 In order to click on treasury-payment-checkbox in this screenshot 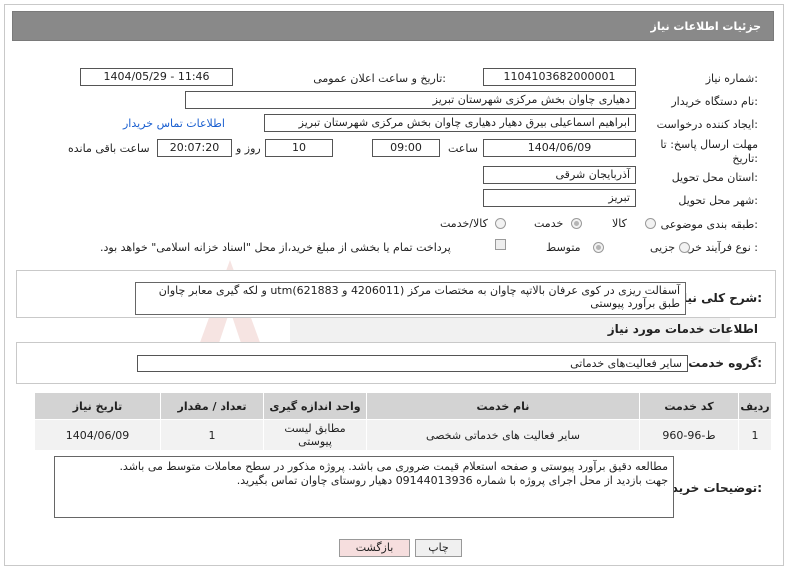, I will do `click(500, 244)`.